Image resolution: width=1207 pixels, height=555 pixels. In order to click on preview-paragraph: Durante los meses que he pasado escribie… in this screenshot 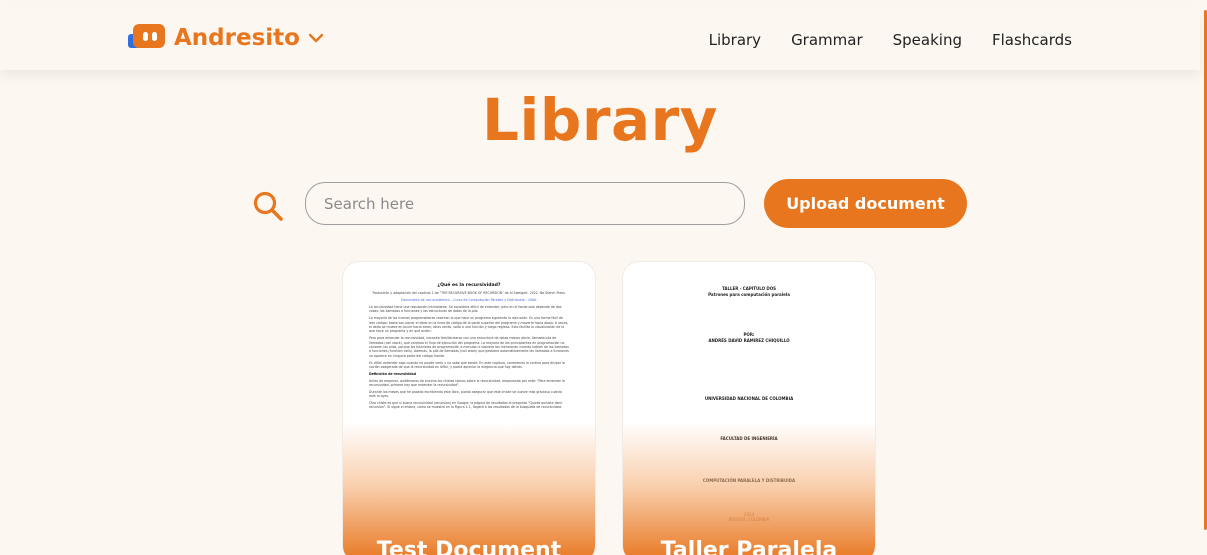, I will do `click(465, 394)`.